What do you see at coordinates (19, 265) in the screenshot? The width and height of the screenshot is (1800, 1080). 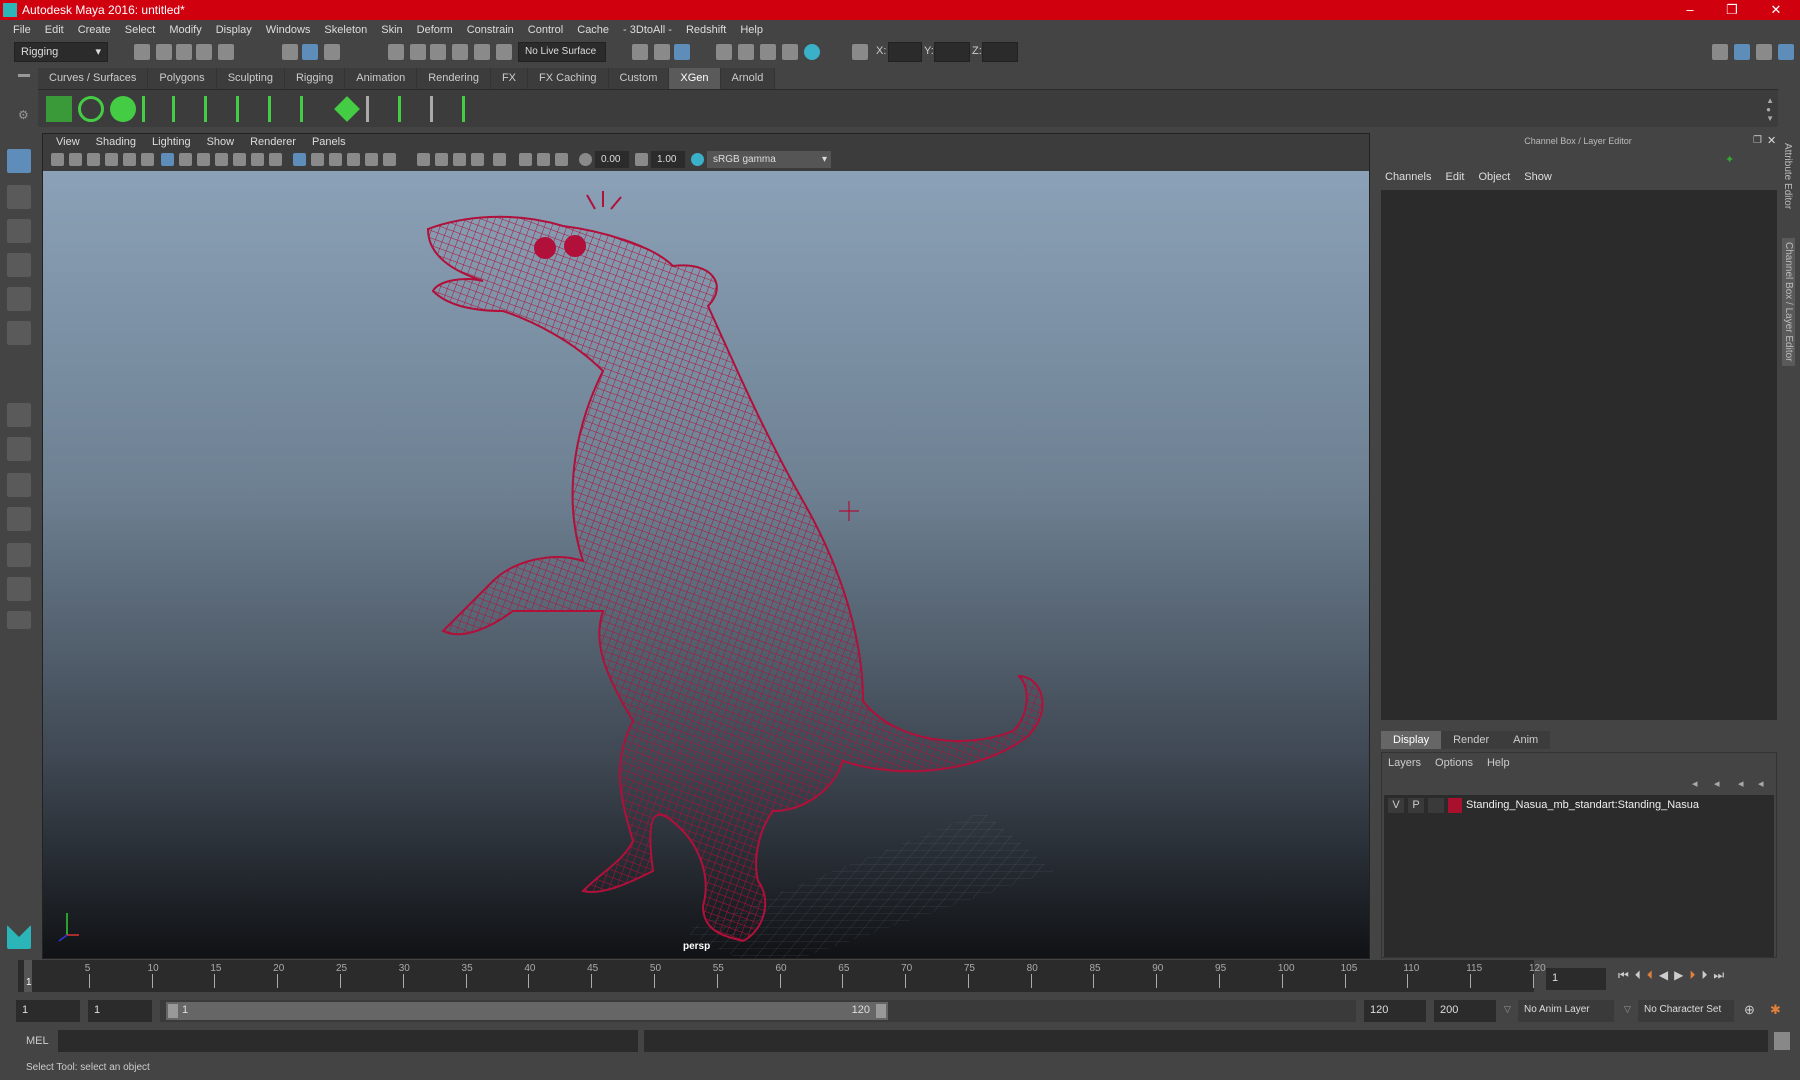 I see `move-tool-icon` at bounding box center [19, 265].